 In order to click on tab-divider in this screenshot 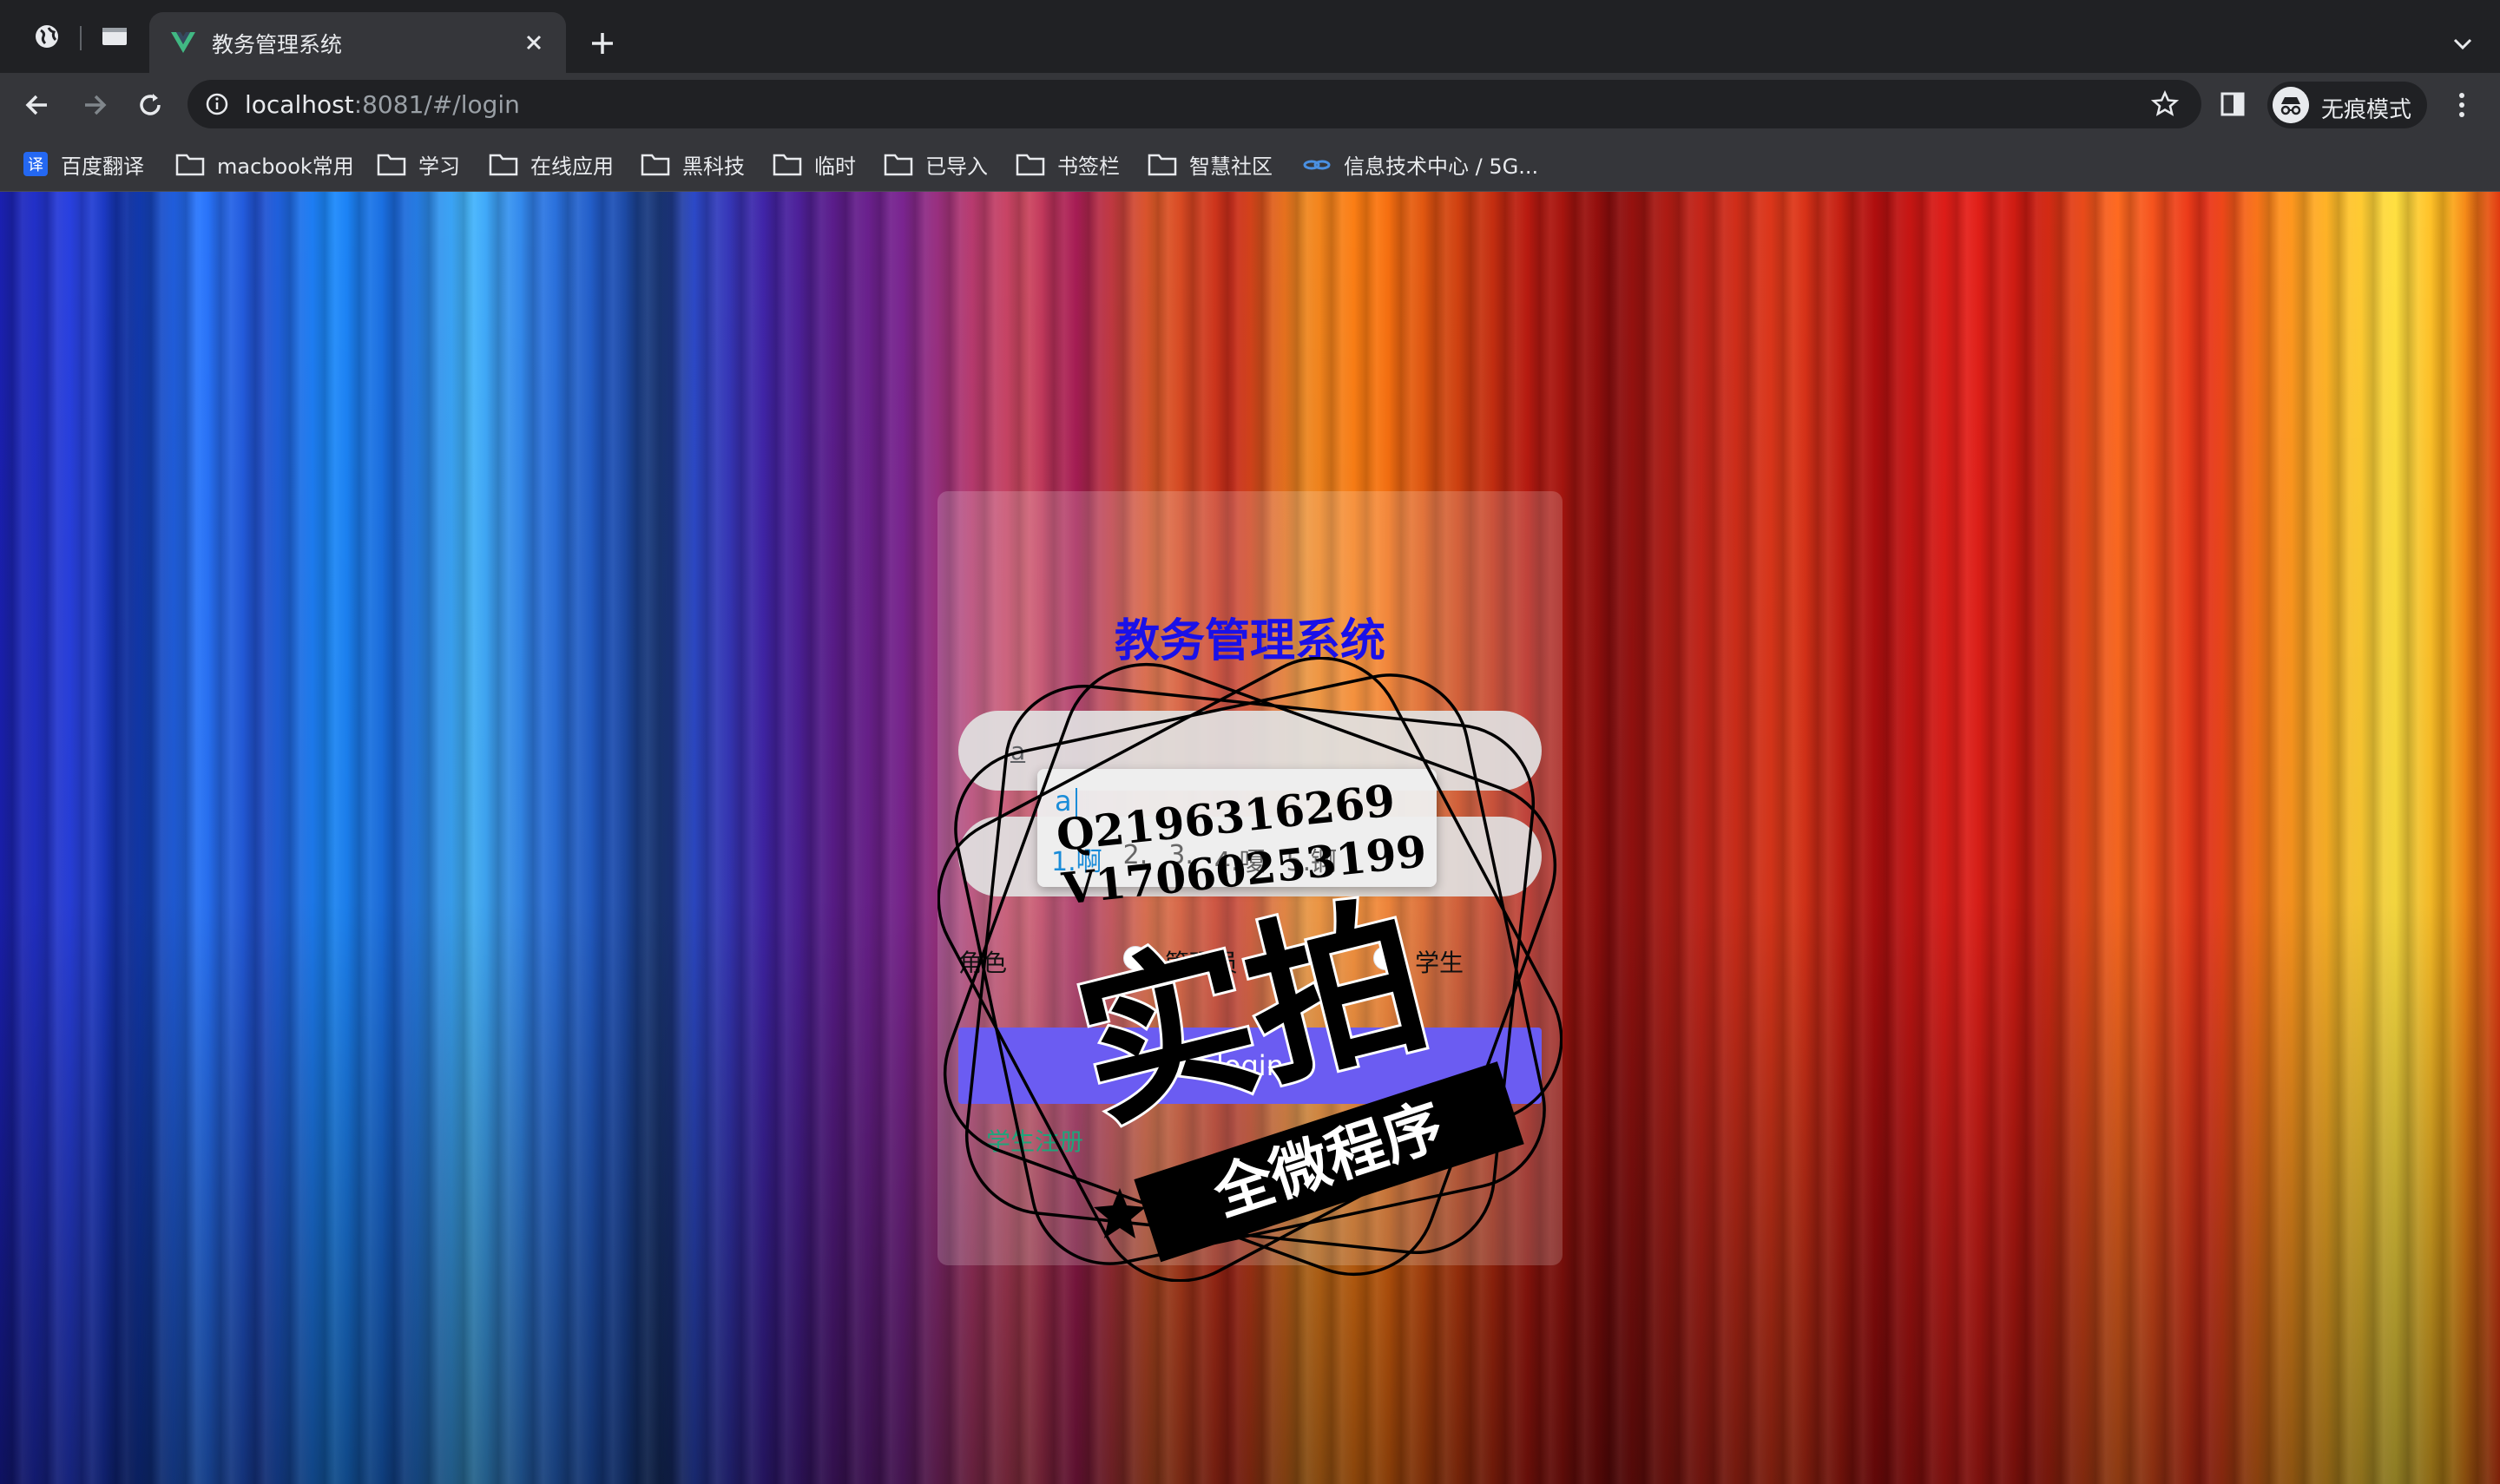, I will do `click(81, 38)`.